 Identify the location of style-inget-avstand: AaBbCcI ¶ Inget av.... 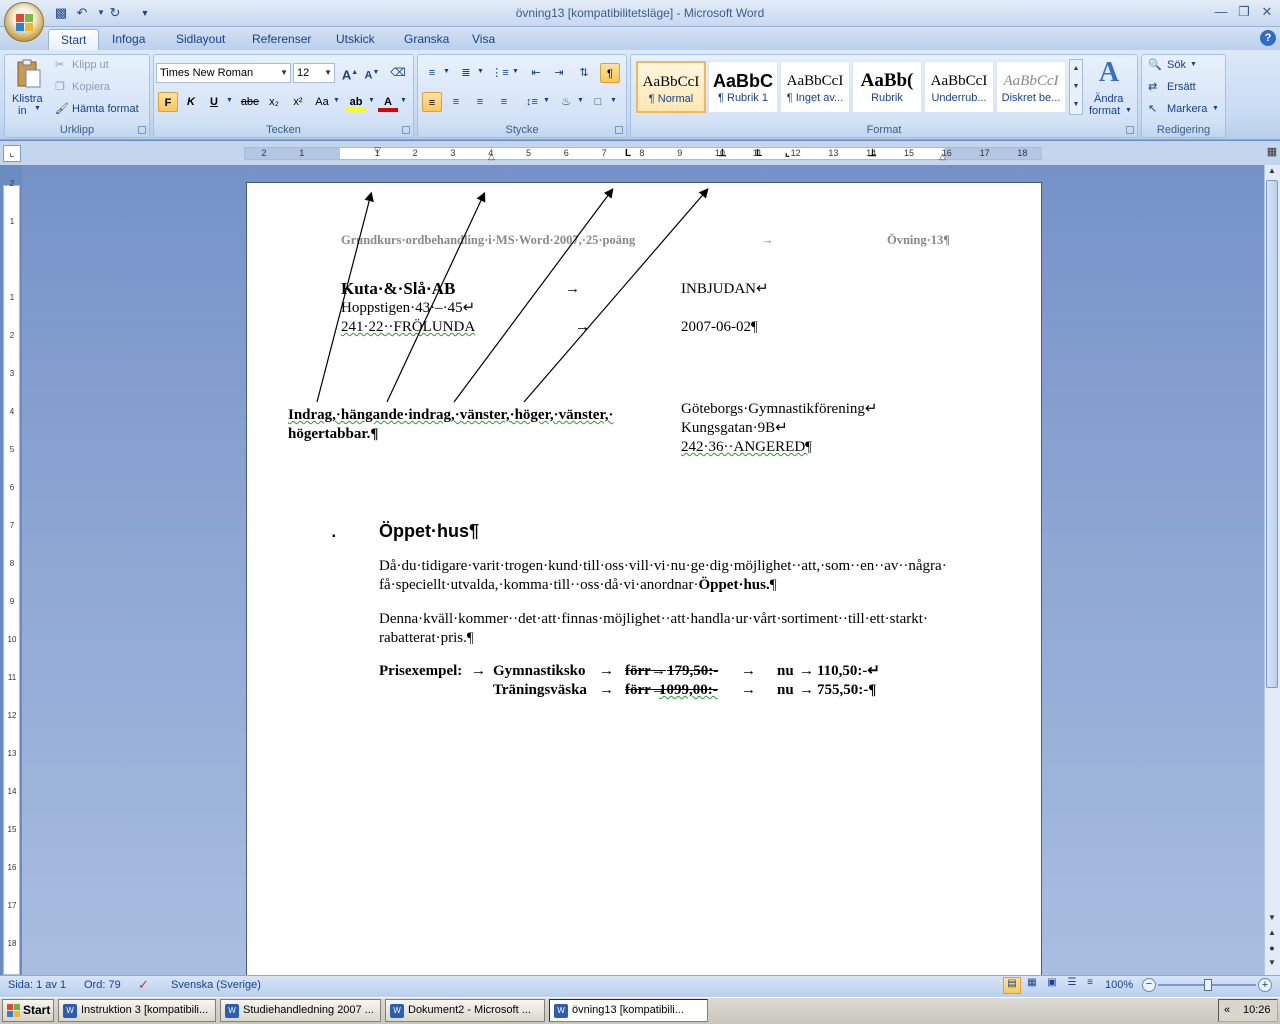
(815, 87).